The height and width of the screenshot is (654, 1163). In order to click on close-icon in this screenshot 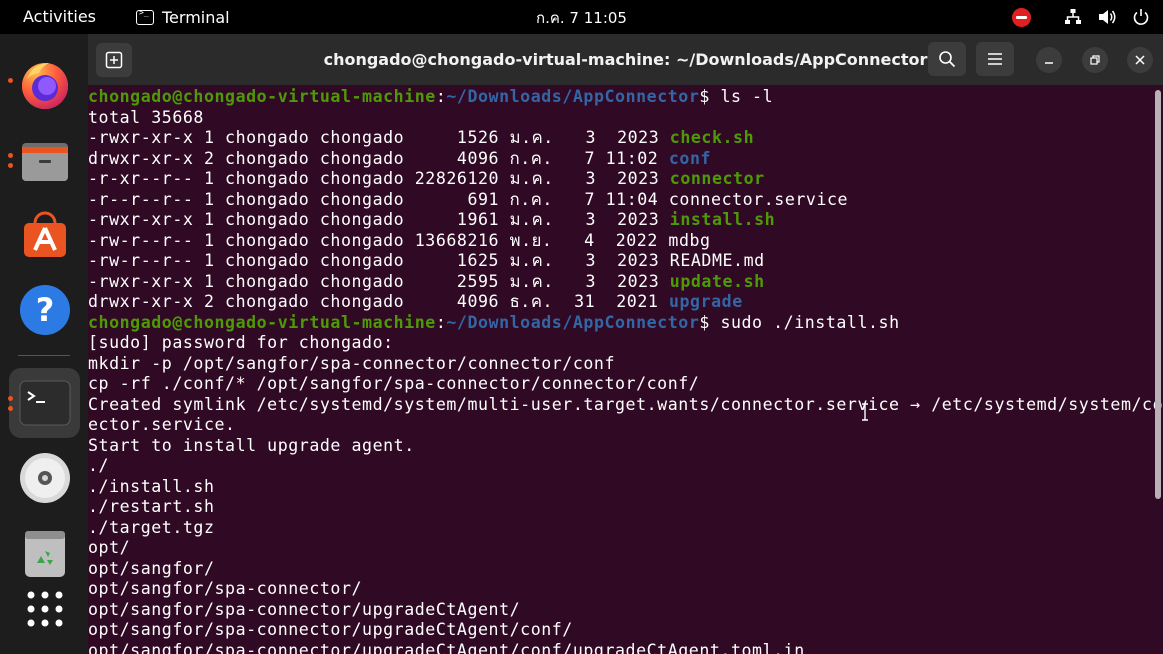, I will do `click(1140, 60)`.